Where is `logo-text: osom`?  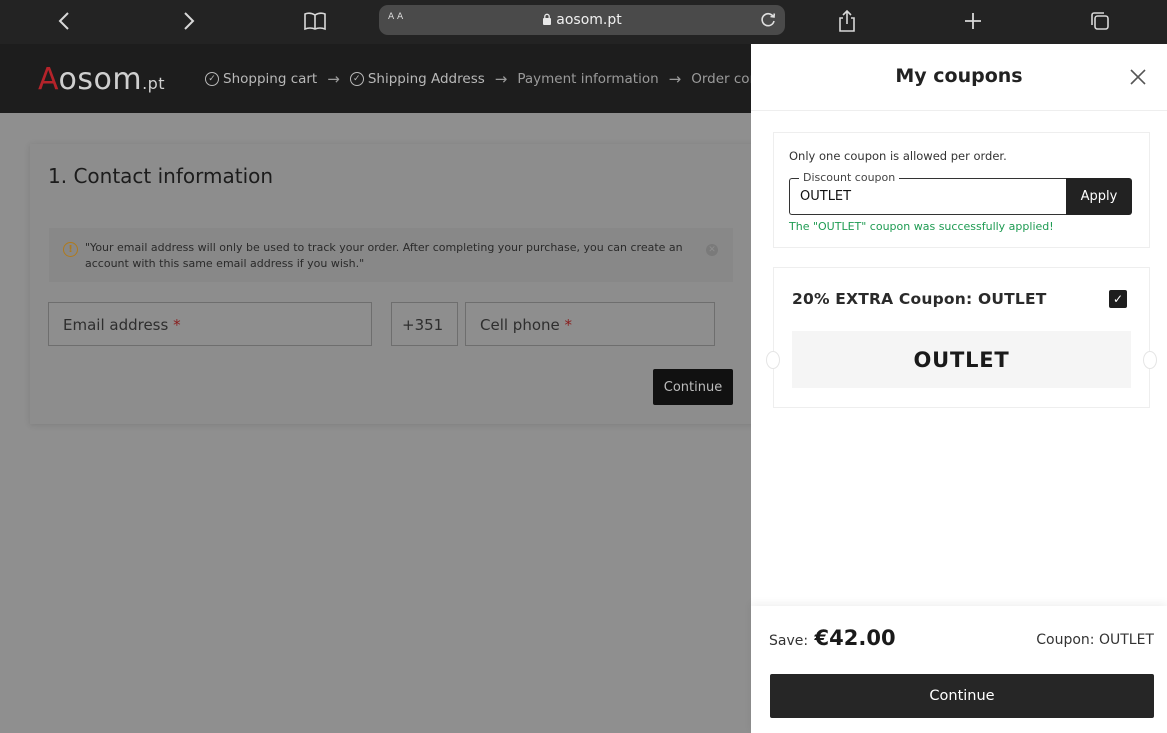
logo-text: osom is located at coordinates (100, 79).